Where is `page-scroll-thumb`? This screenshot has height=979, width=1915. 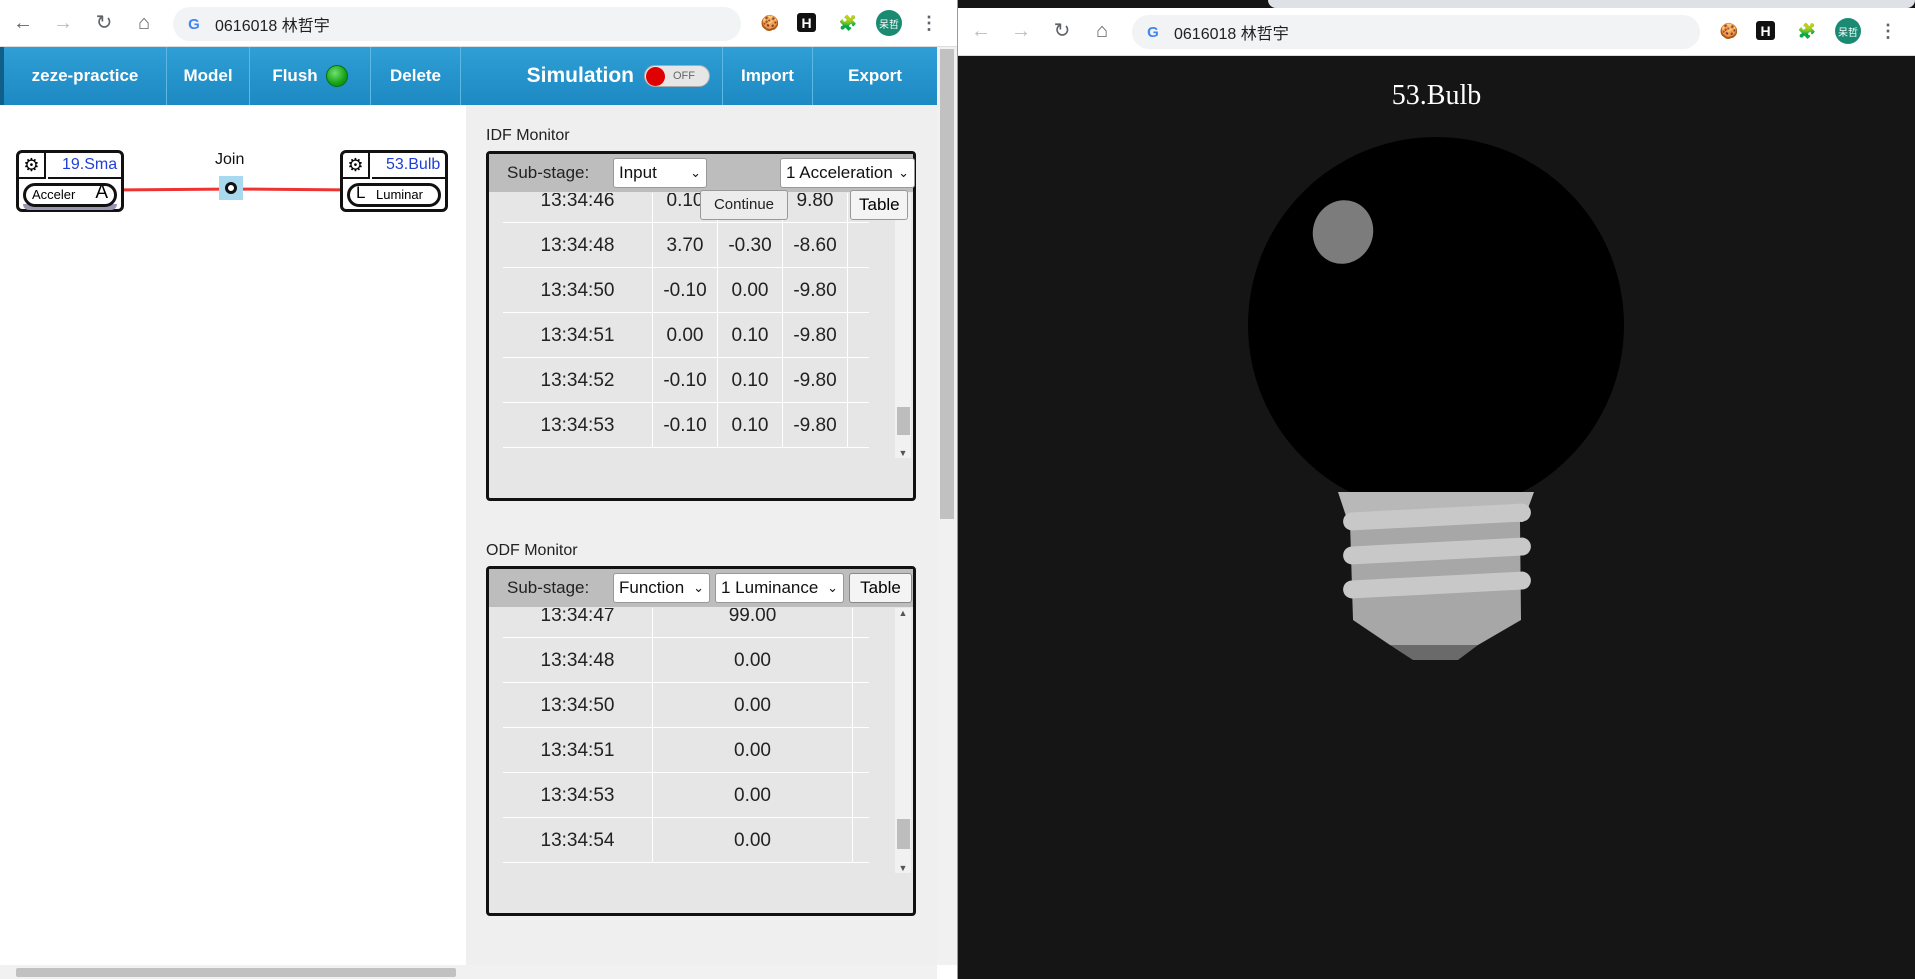
page-scroll-thumb is located at coordinates (947, 284).